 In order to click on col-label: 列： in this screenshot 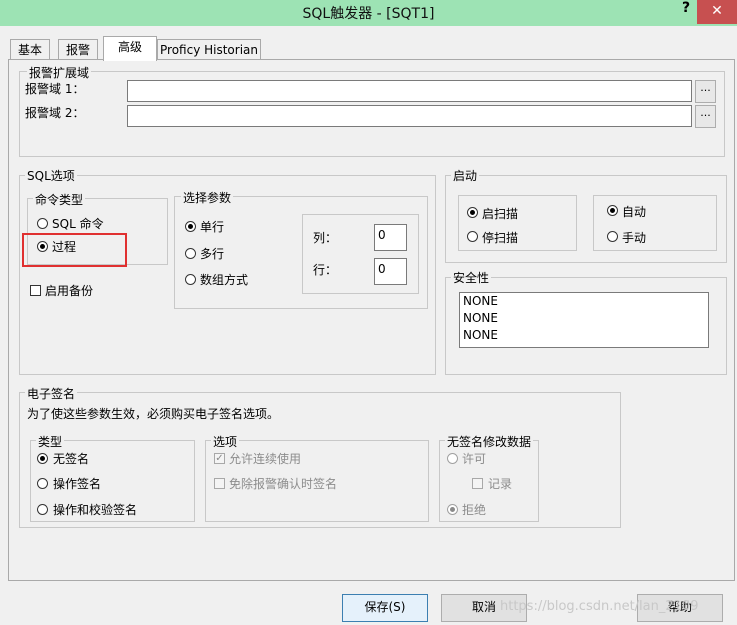, I will do `click(325, 238)`.